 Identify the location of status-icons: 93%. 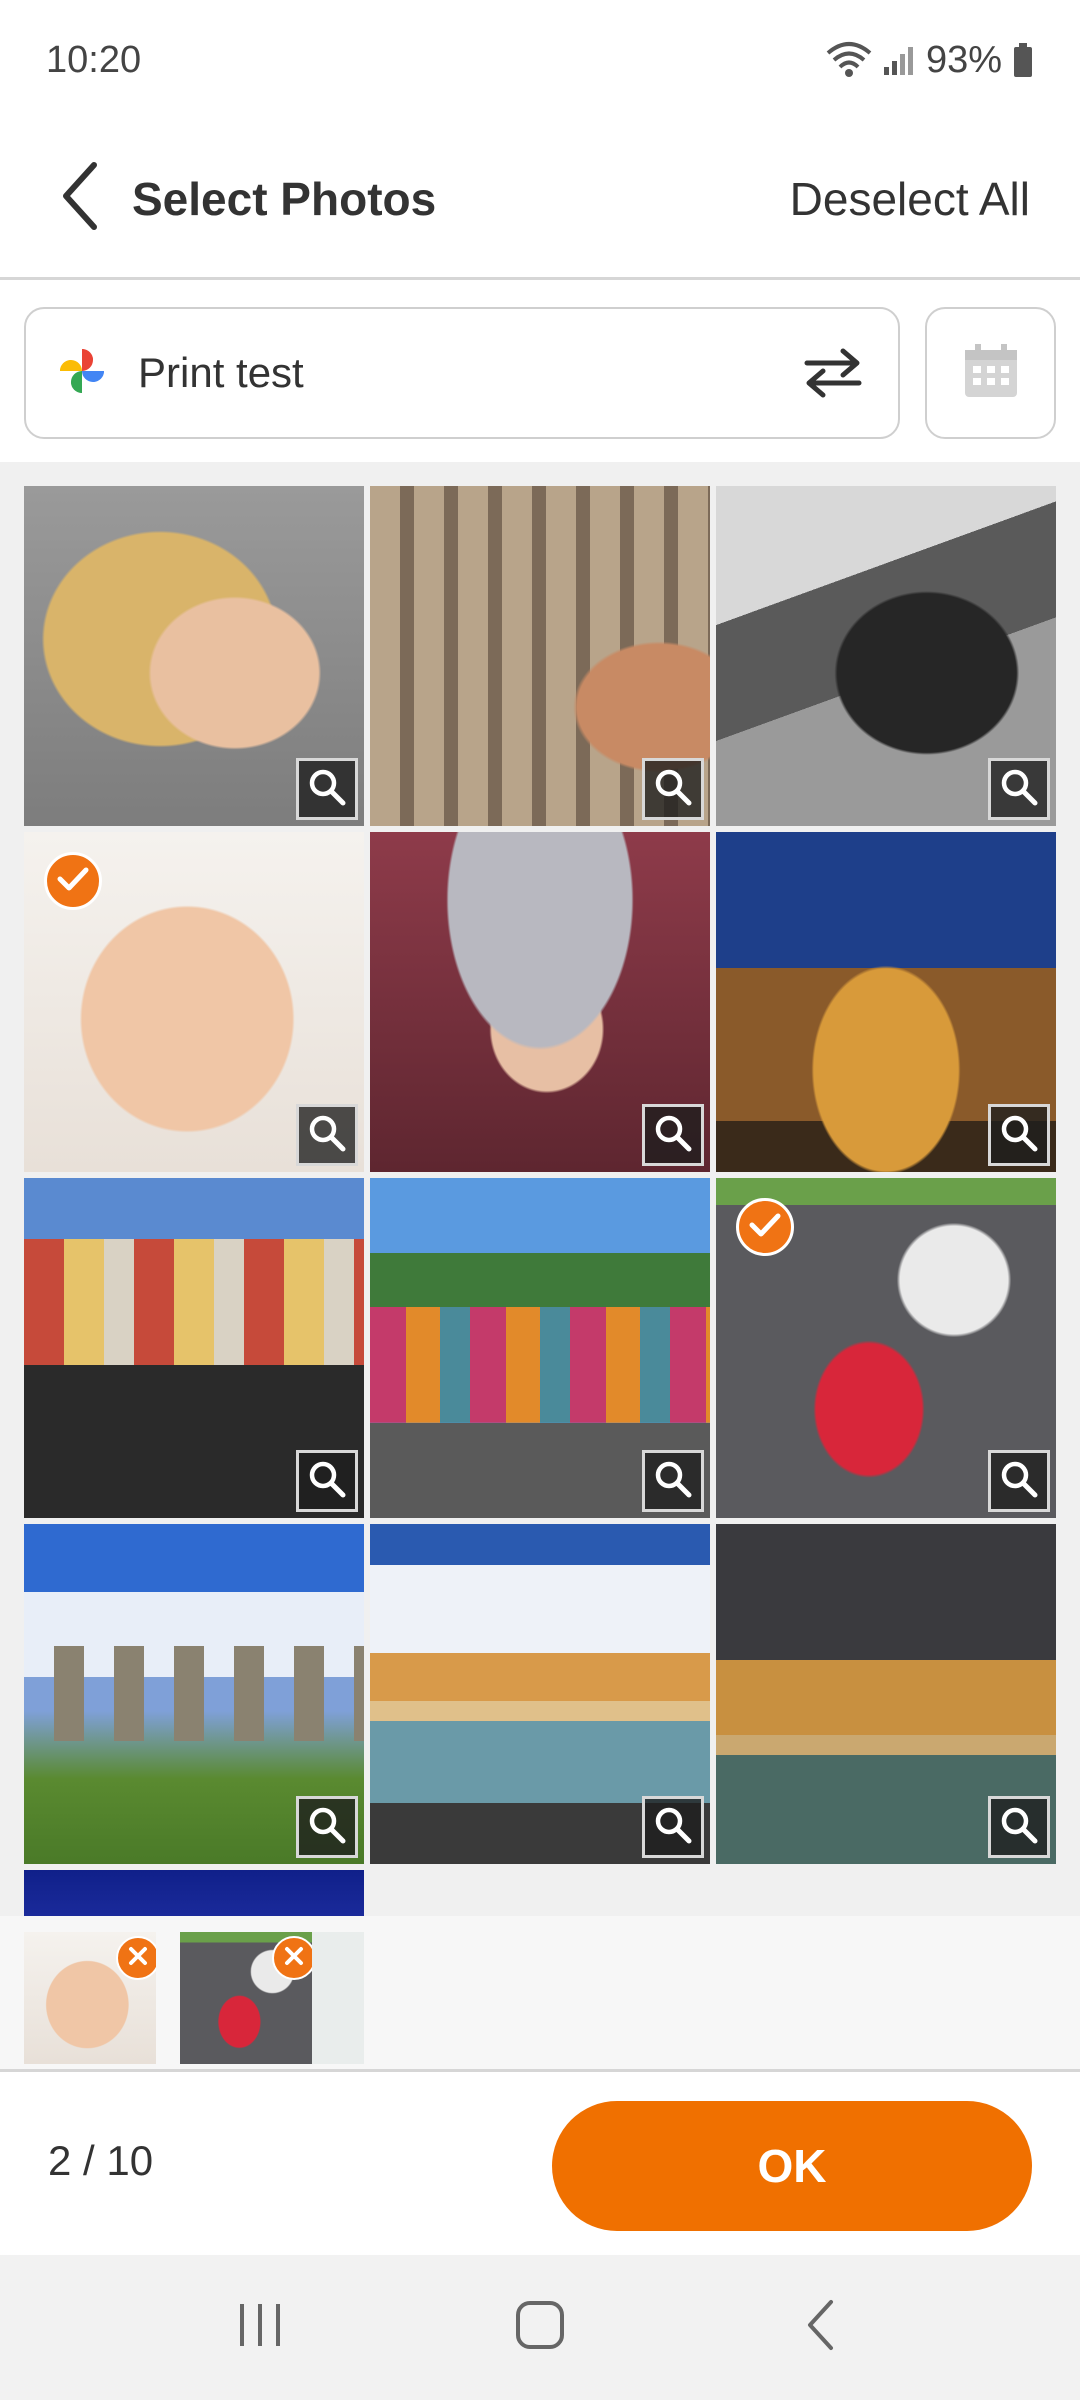
(930, 60).